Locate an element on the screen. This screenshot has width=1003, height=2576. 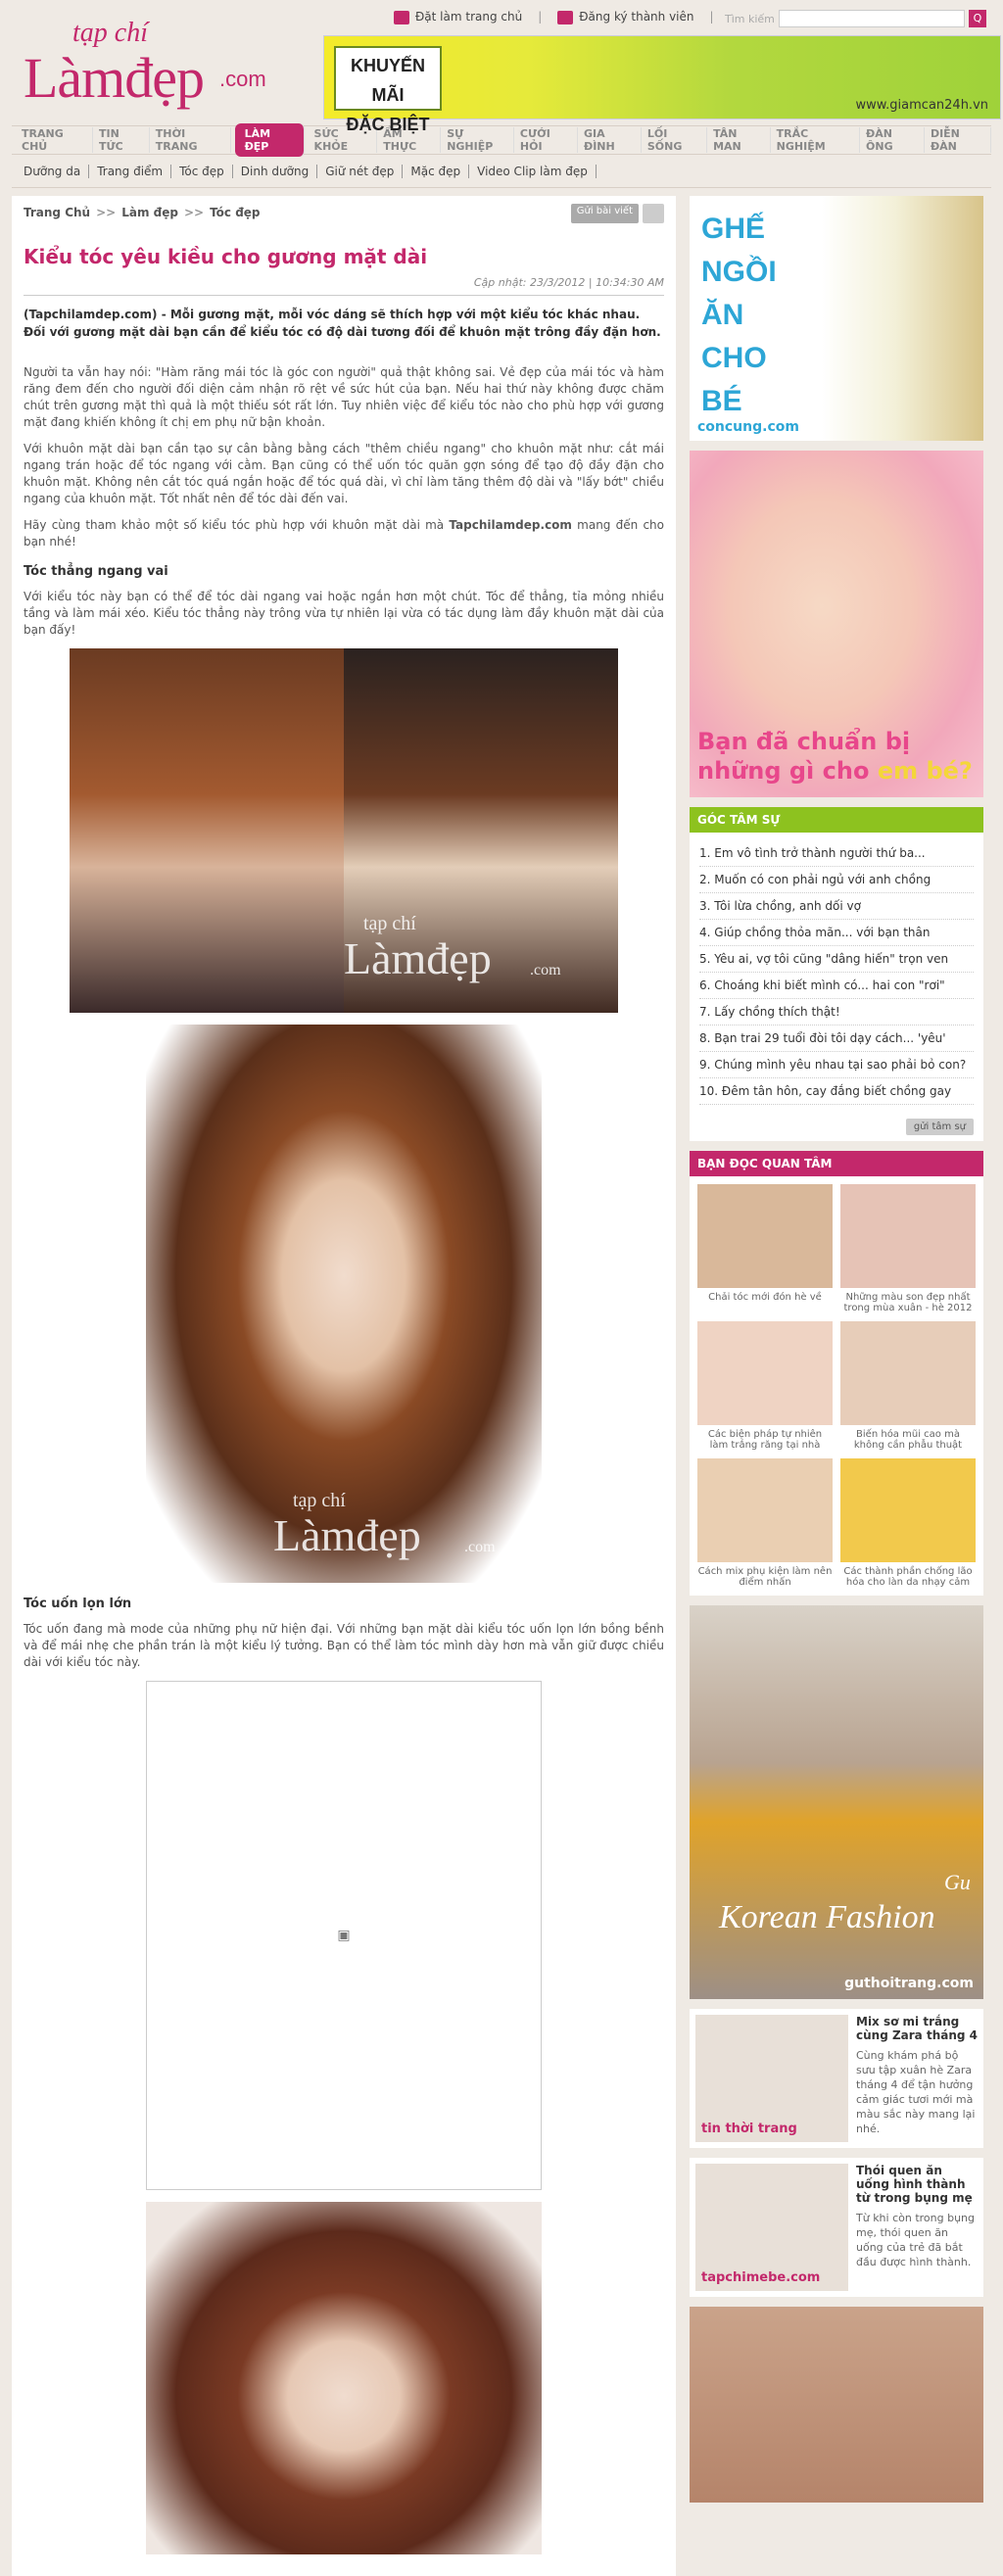
article-title: Kiểu tóc yêu kiều cho gương mặt dài is located at coordinates (226, 256).